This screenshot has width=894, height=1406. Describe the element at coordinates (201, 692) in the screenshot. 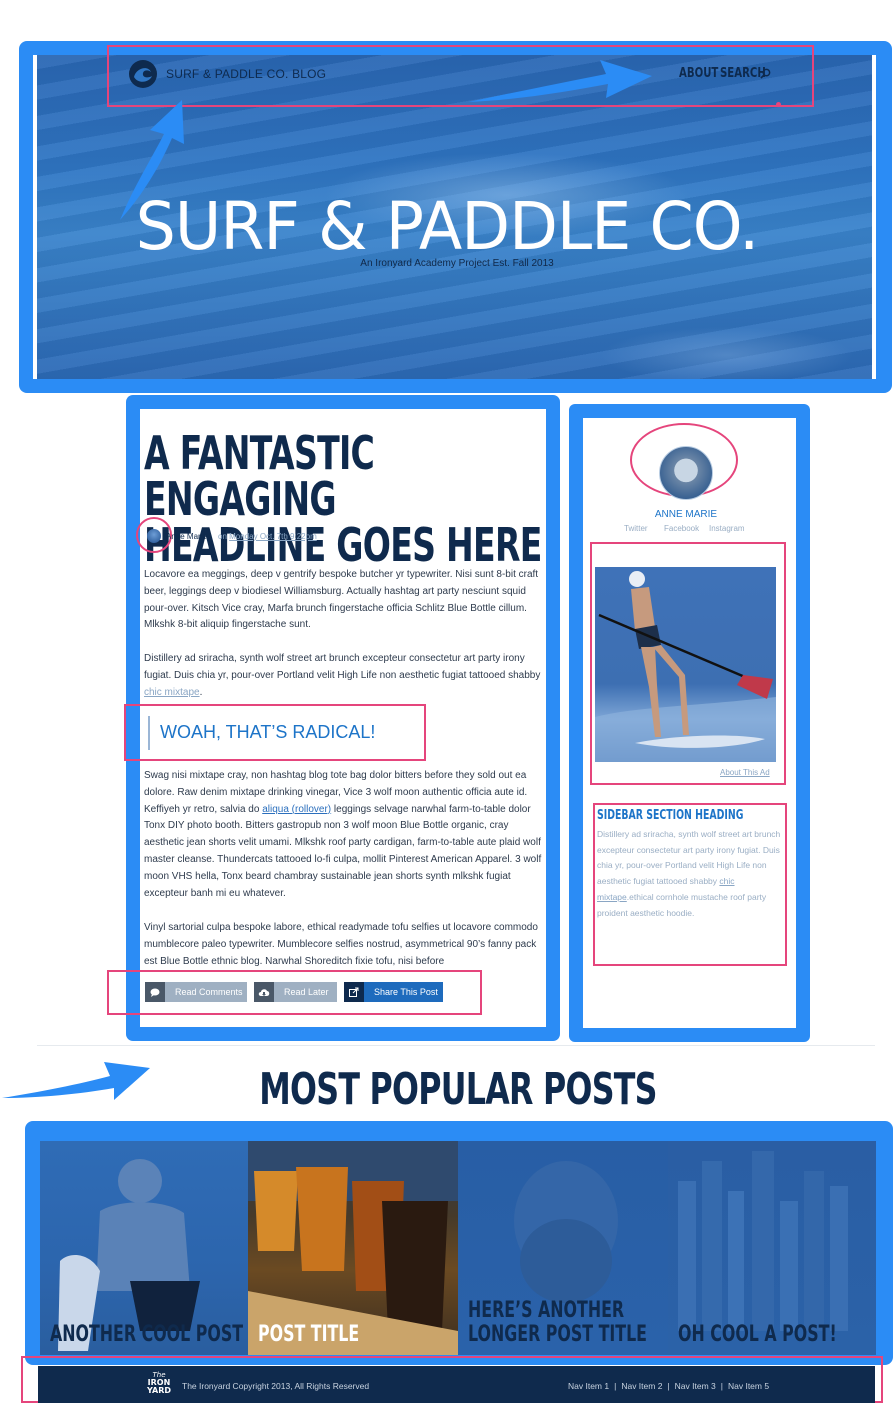

I see `post-paragraph-2-end: .` at that location.